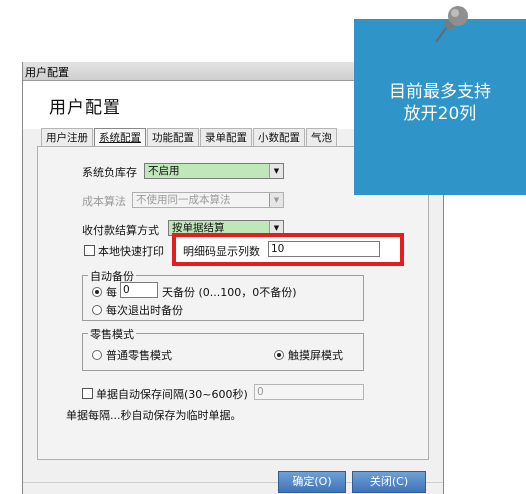 The width and height of the screenshot is (526, 494). Describe the element at coordinates (278, 249) in the screenshot. I see `detail-columns-value: 10` at that location.